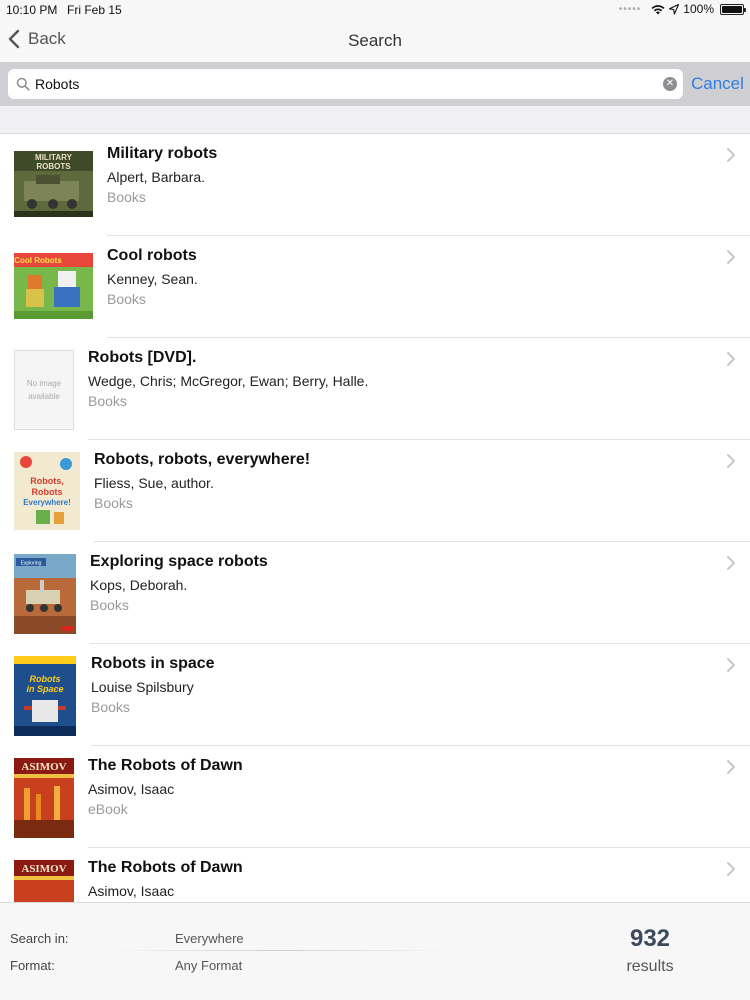  Describe the element at coordinates (32, 965) in the screenshot. I see `format-label: Format:` at that location.